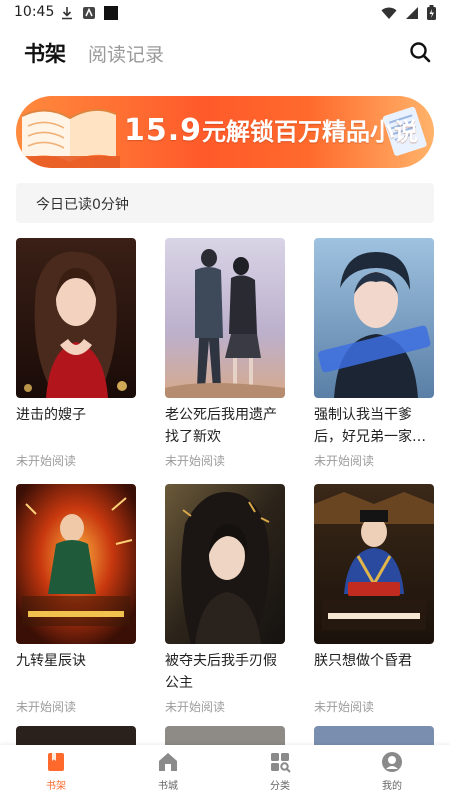  I want to click on nav-bookshelf: 书架, so click(56, 771).